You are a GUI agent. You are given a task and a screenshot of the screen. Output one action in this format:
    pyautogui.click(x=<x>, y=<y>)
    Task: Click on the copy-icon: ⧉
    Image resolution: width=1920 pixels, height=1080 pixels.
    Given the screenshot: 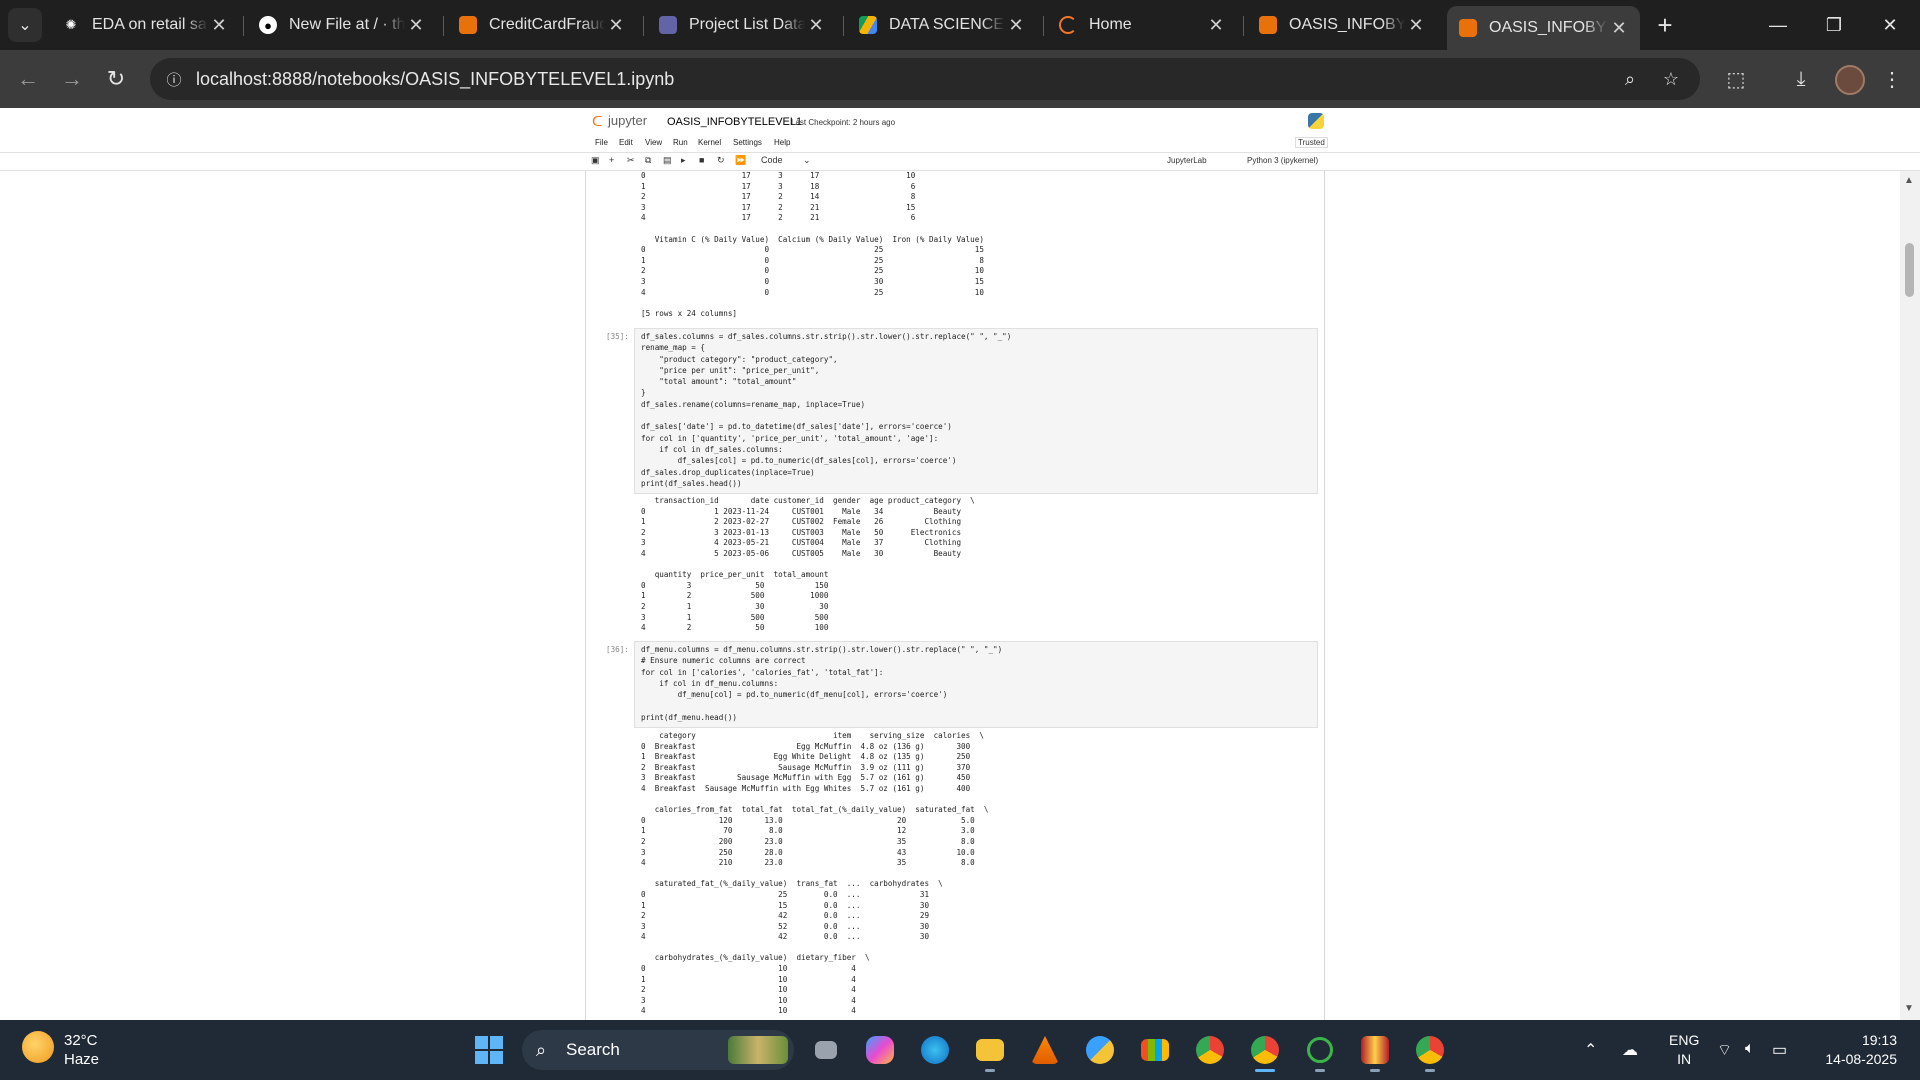 What is the action you would take?
    pyautogui.click(x=648, y=160)
    